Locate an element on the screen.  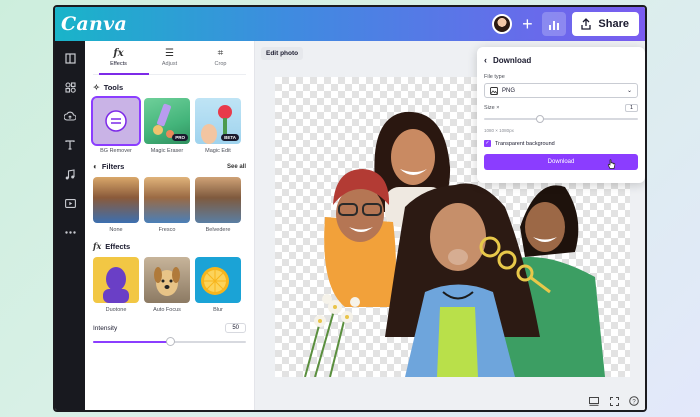
effect-label: Blur is located at coordinates (218, 310).